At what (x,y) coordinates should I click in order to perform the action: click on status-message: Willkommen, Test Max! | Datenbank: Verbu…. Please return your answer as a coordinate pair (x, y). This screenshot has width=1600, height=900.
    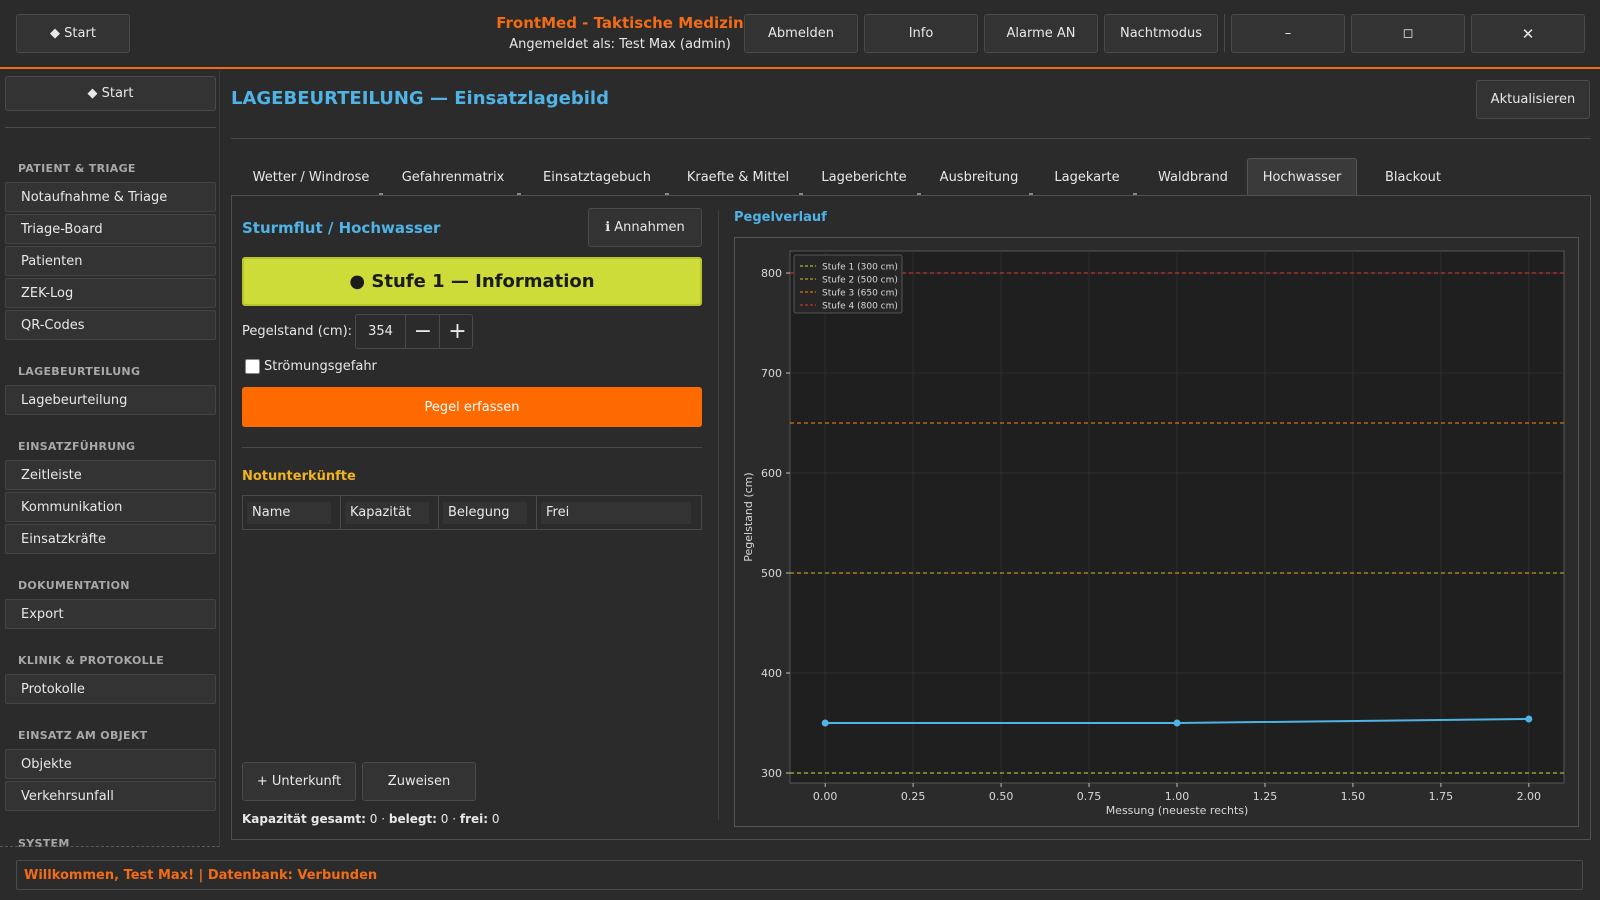
    Looking at the image, I should click on (201, 875).